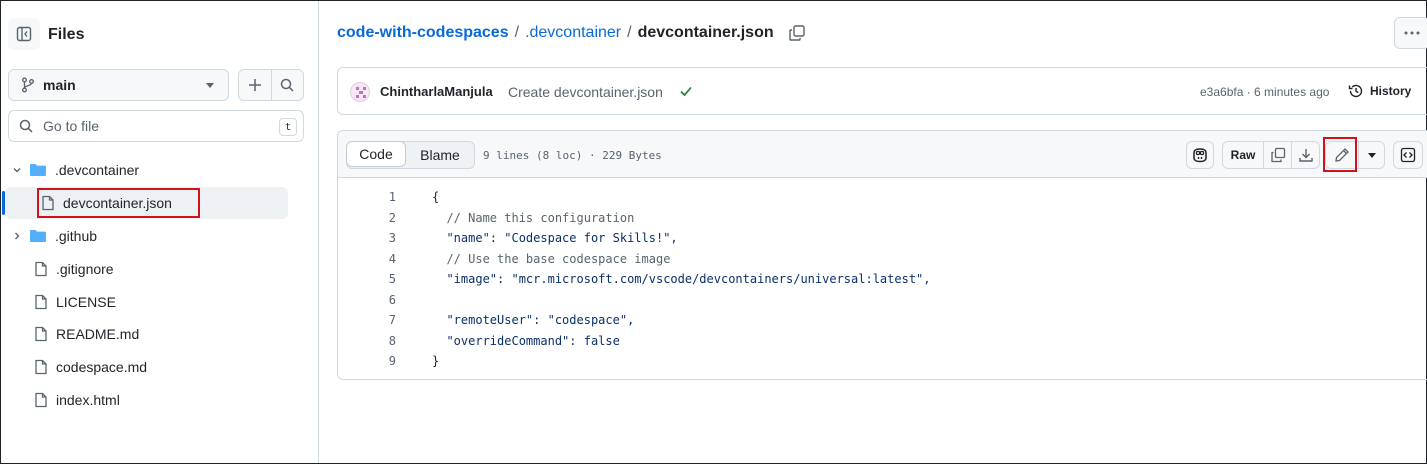 The height and width of the screenshot is (464, 1427). I want to click on tree-file-readme: README.md, so click(86, 334).